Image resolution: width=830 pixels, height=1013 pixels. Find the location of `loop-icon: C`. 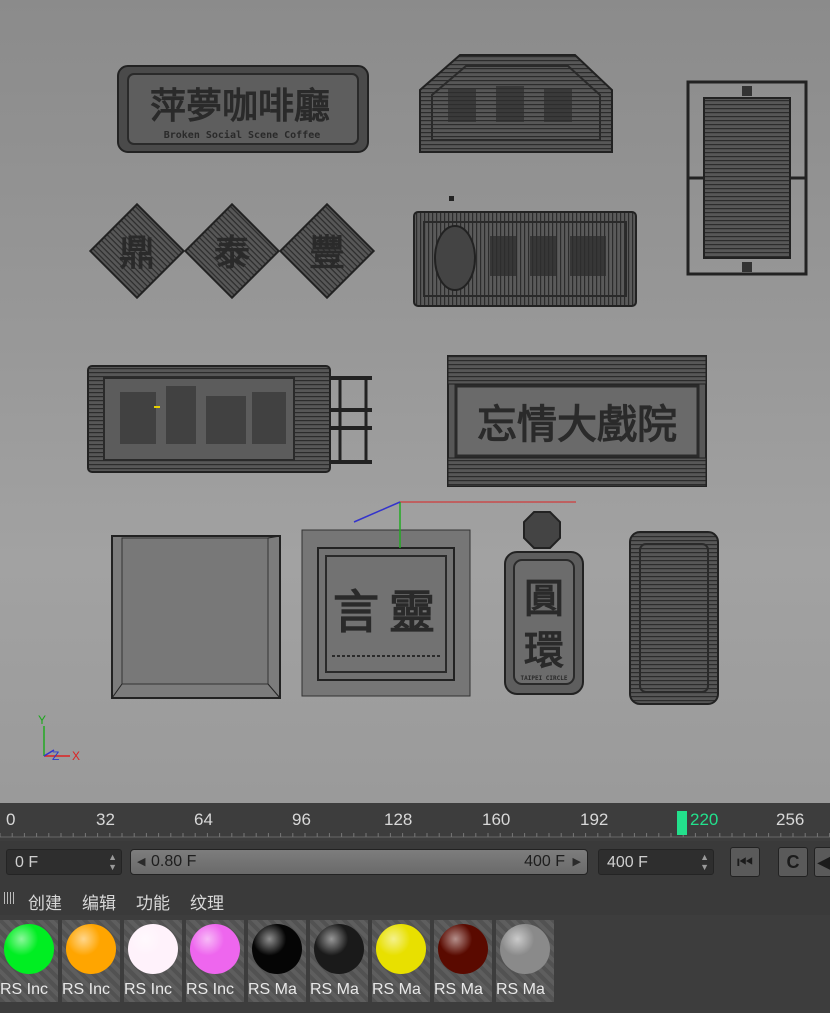

loop-icon: C is located at coordinates (793, 862).